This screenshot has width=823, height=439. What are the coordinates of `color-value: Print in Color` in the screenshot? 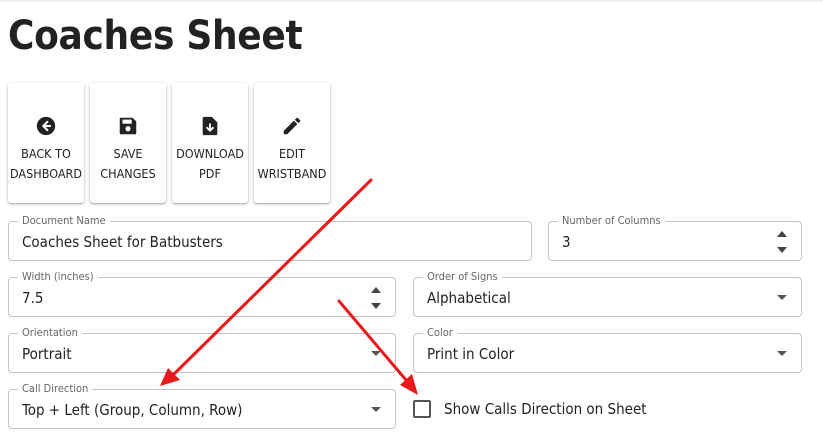 It's located at (471, 354).